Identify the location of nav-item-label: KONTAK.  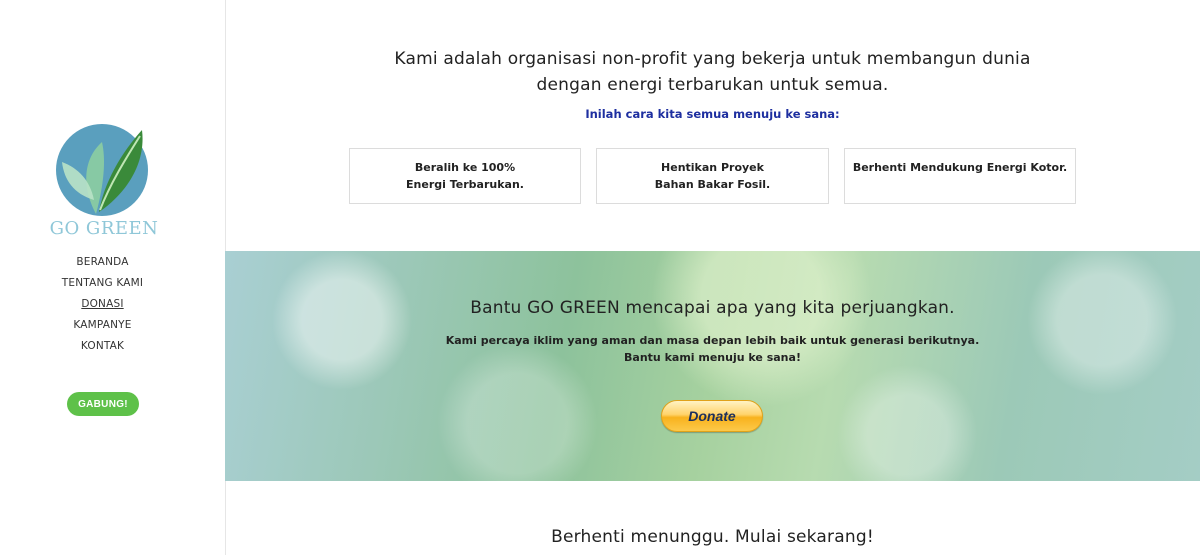
(102, 346).